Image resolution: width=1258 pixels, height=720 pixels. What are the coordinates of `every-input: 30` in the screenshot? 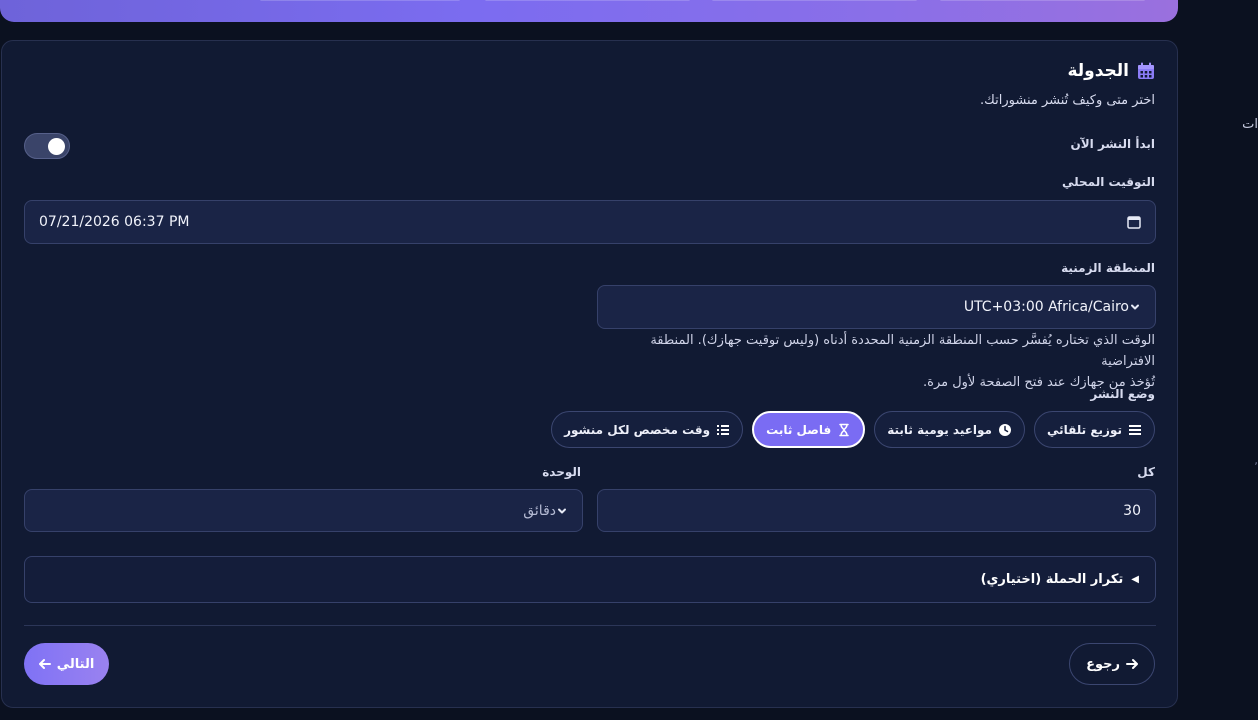 It's located at (876, 510).